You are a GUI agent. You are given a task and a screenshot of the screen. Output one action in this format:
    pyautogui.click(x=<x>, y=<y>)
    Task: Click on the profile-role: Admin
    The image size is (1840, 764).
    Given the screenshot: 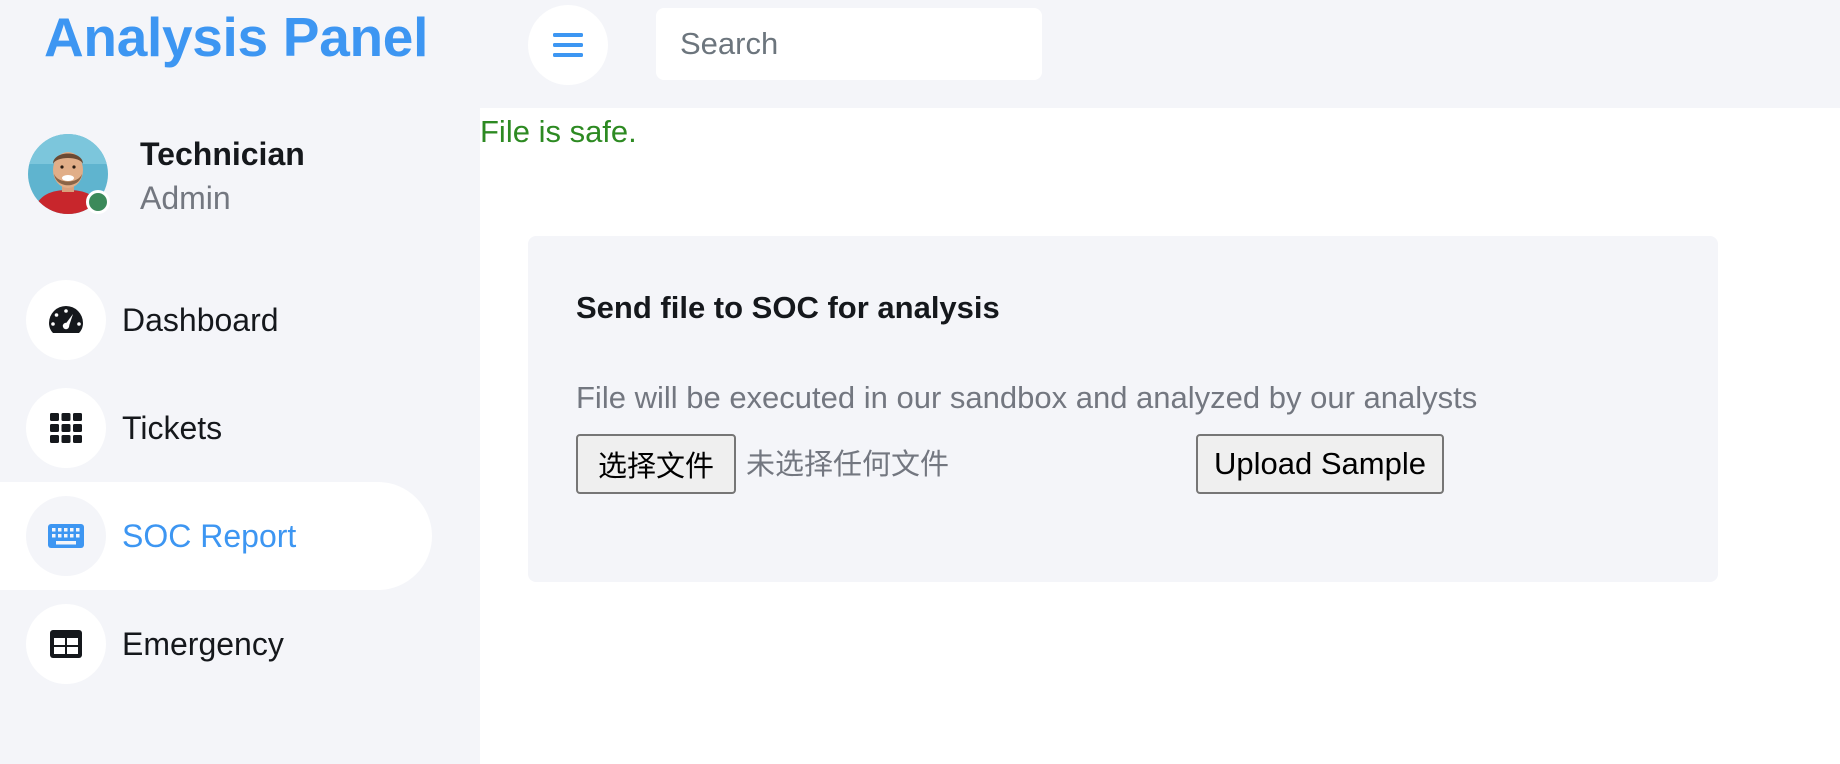 What is the action you would take?
    pyautogui.click(x=185, y=198)
    